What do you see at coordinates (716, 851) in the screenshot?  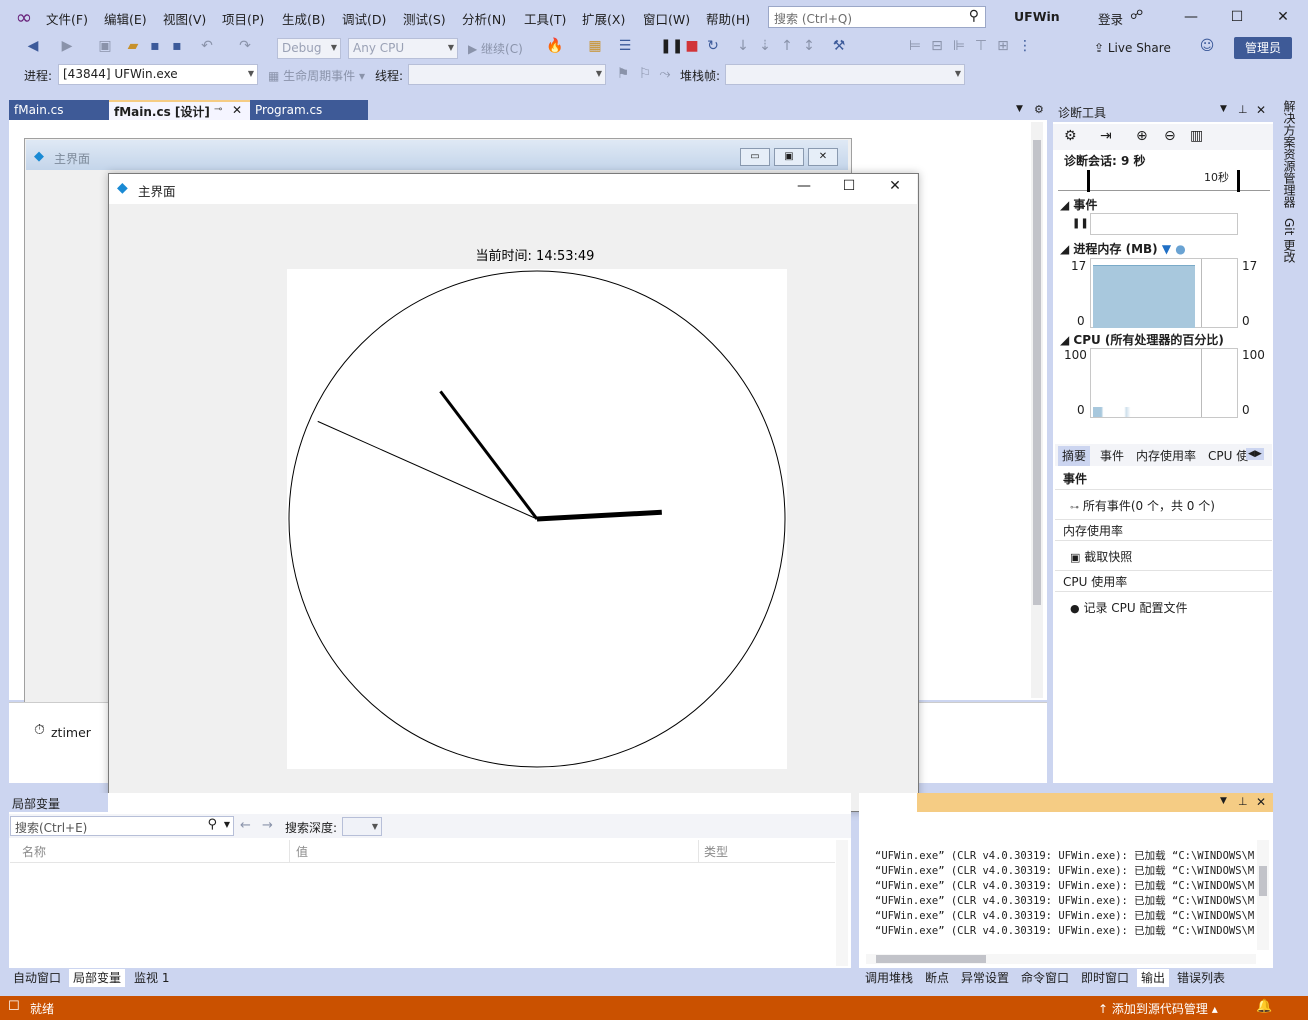 I see `column-type: 类型` at bounding box center [716, 851].